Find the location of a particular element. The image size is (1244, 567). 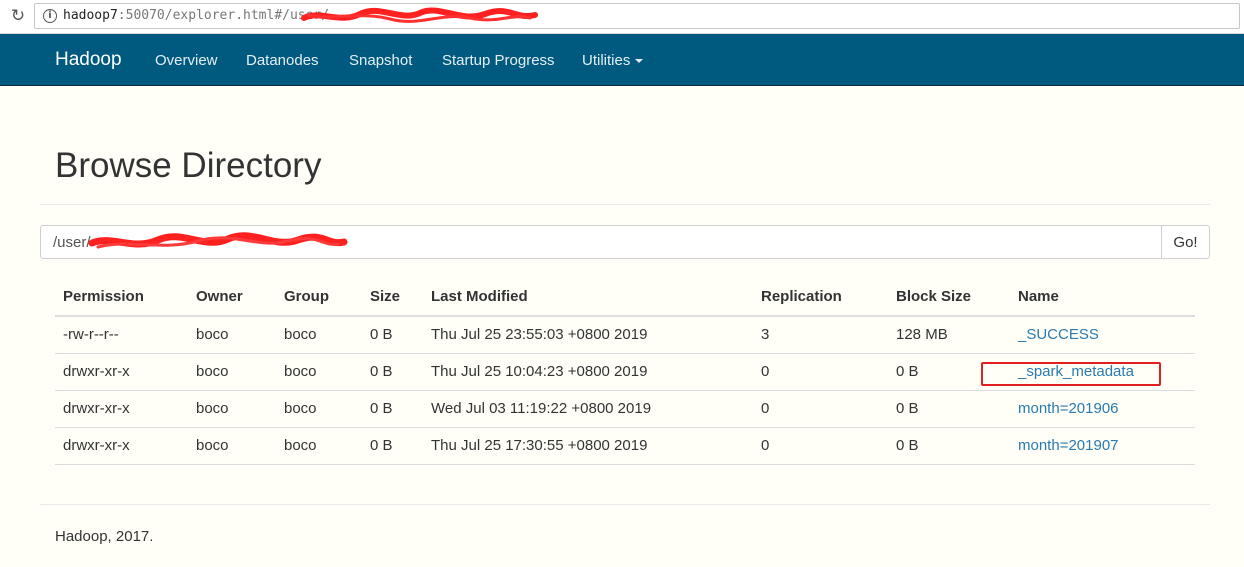

url-box: i hadoop7:50070/explorer.html#/user/ is located at coordinates (637, 16).